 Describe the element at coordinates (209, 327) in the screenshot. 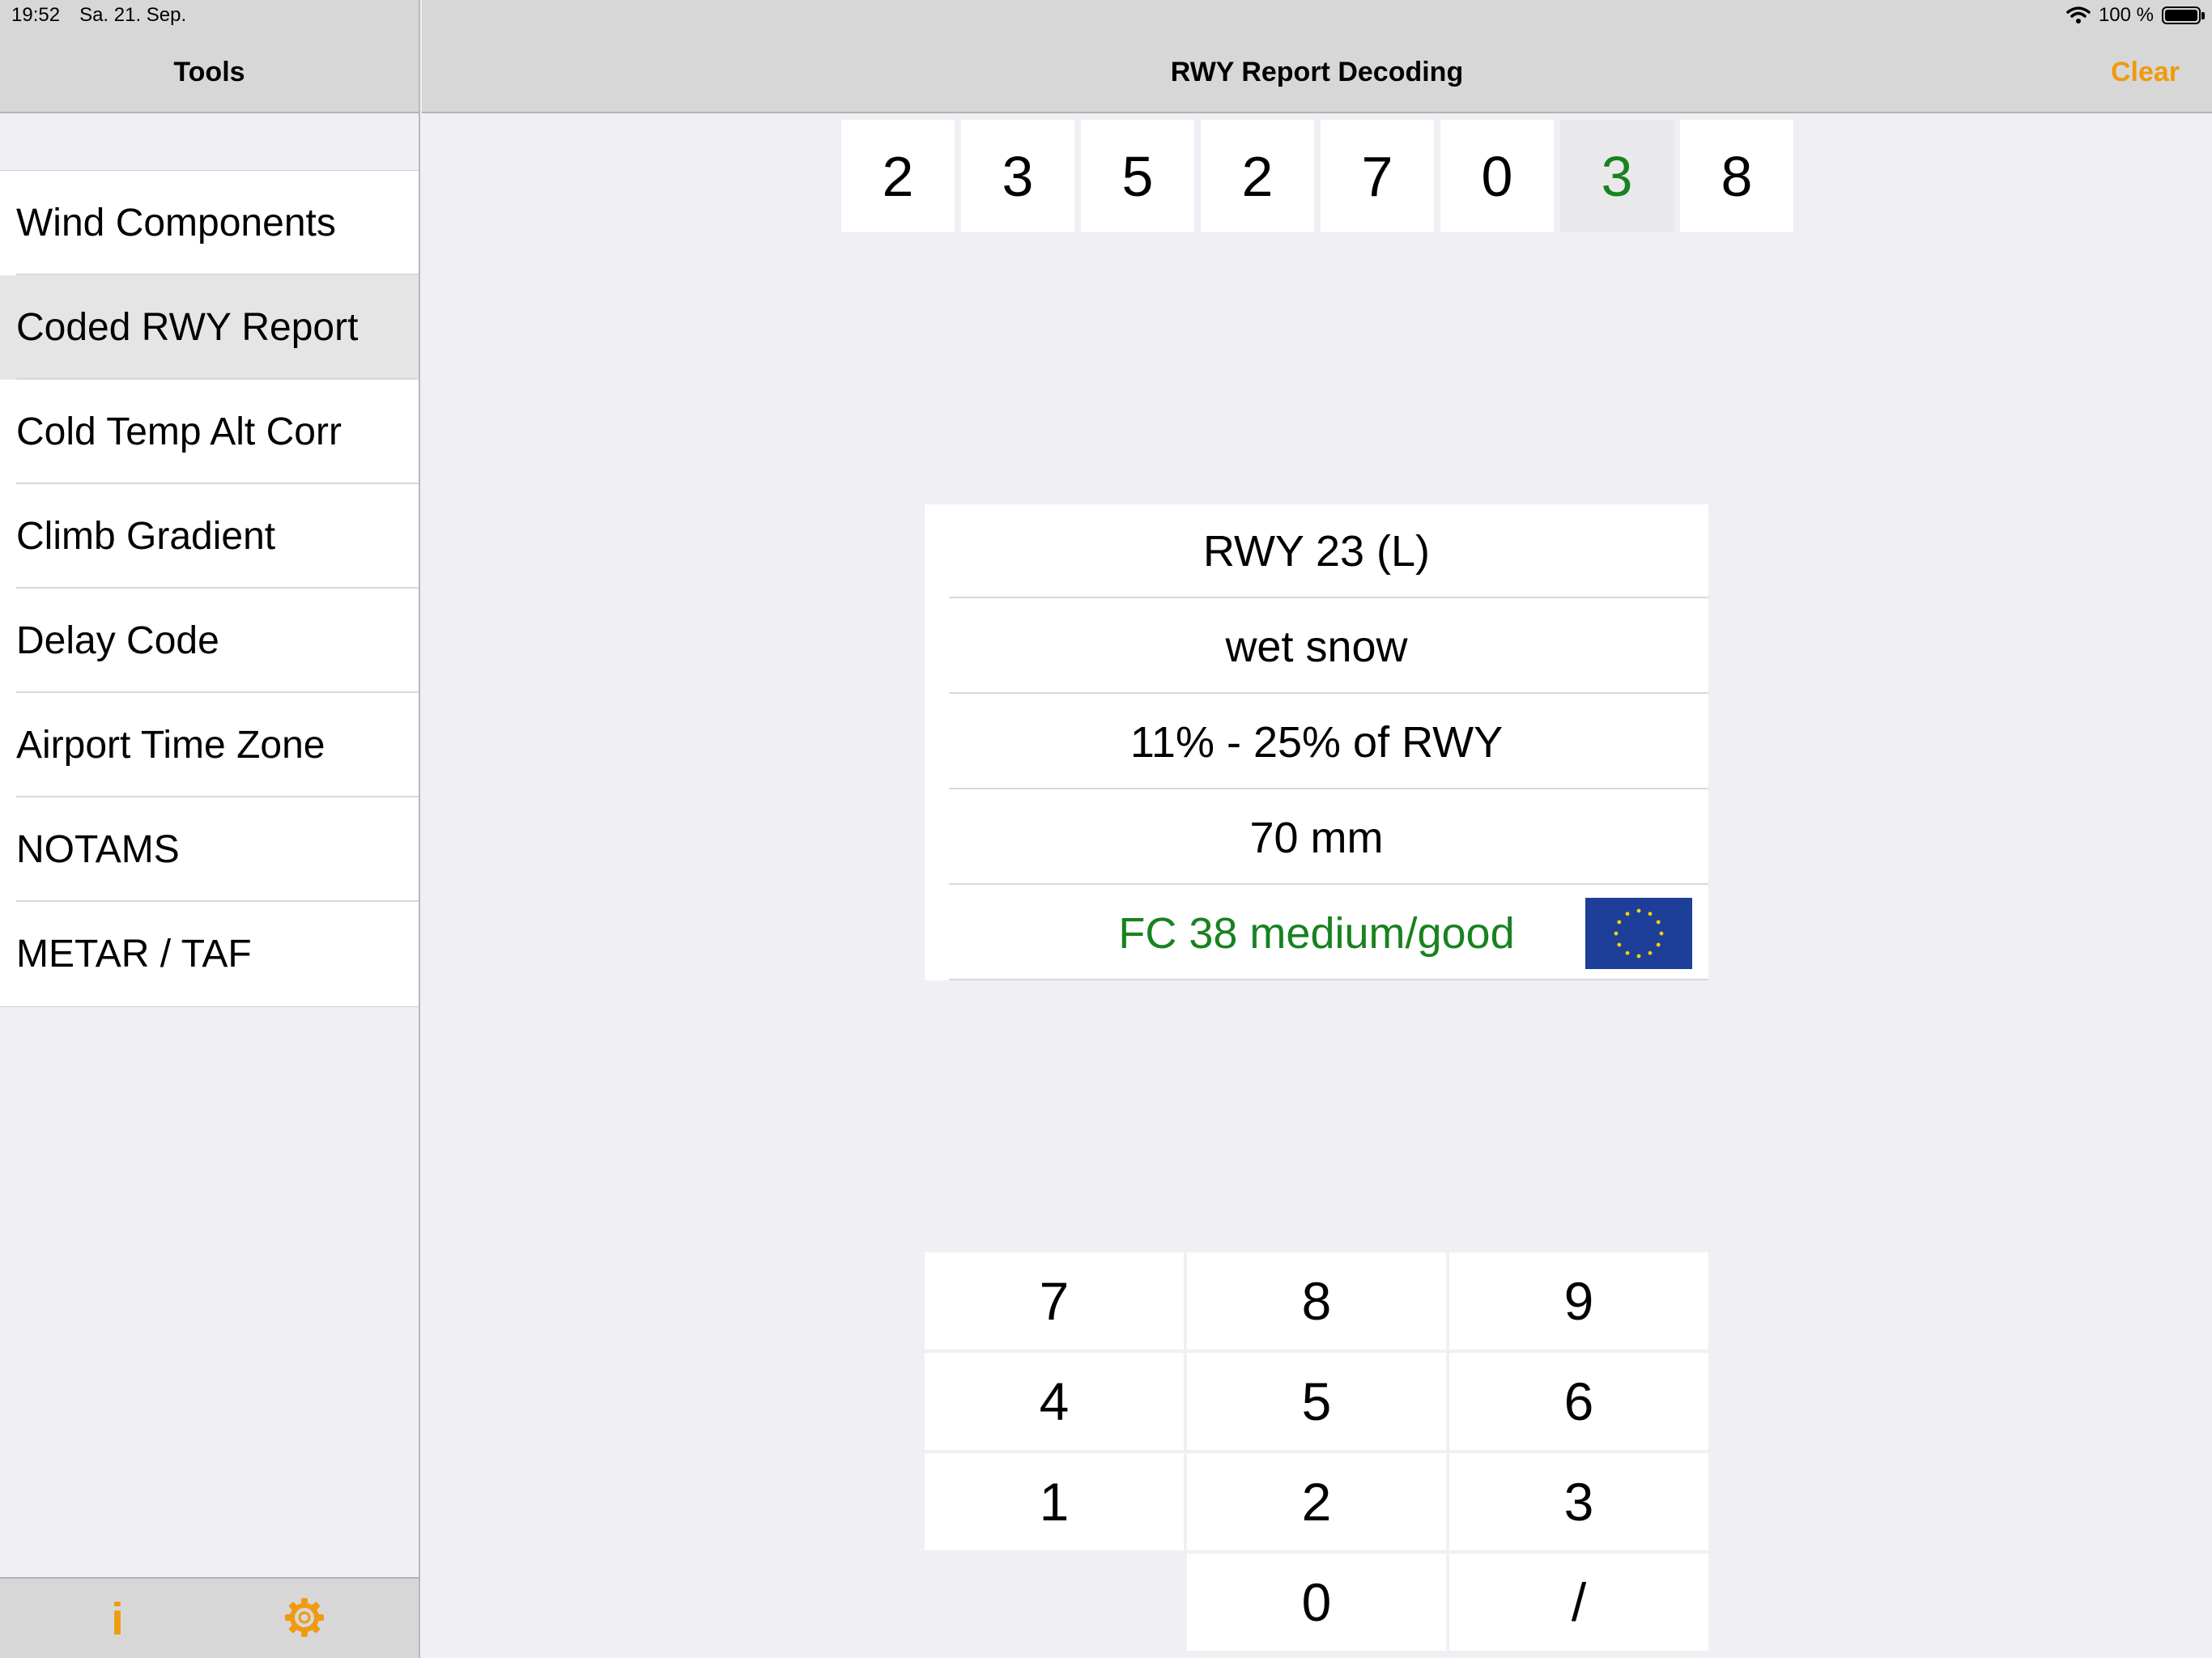

I see `menu-item-coded-rwy-report: Coded RWY Report` at that location.